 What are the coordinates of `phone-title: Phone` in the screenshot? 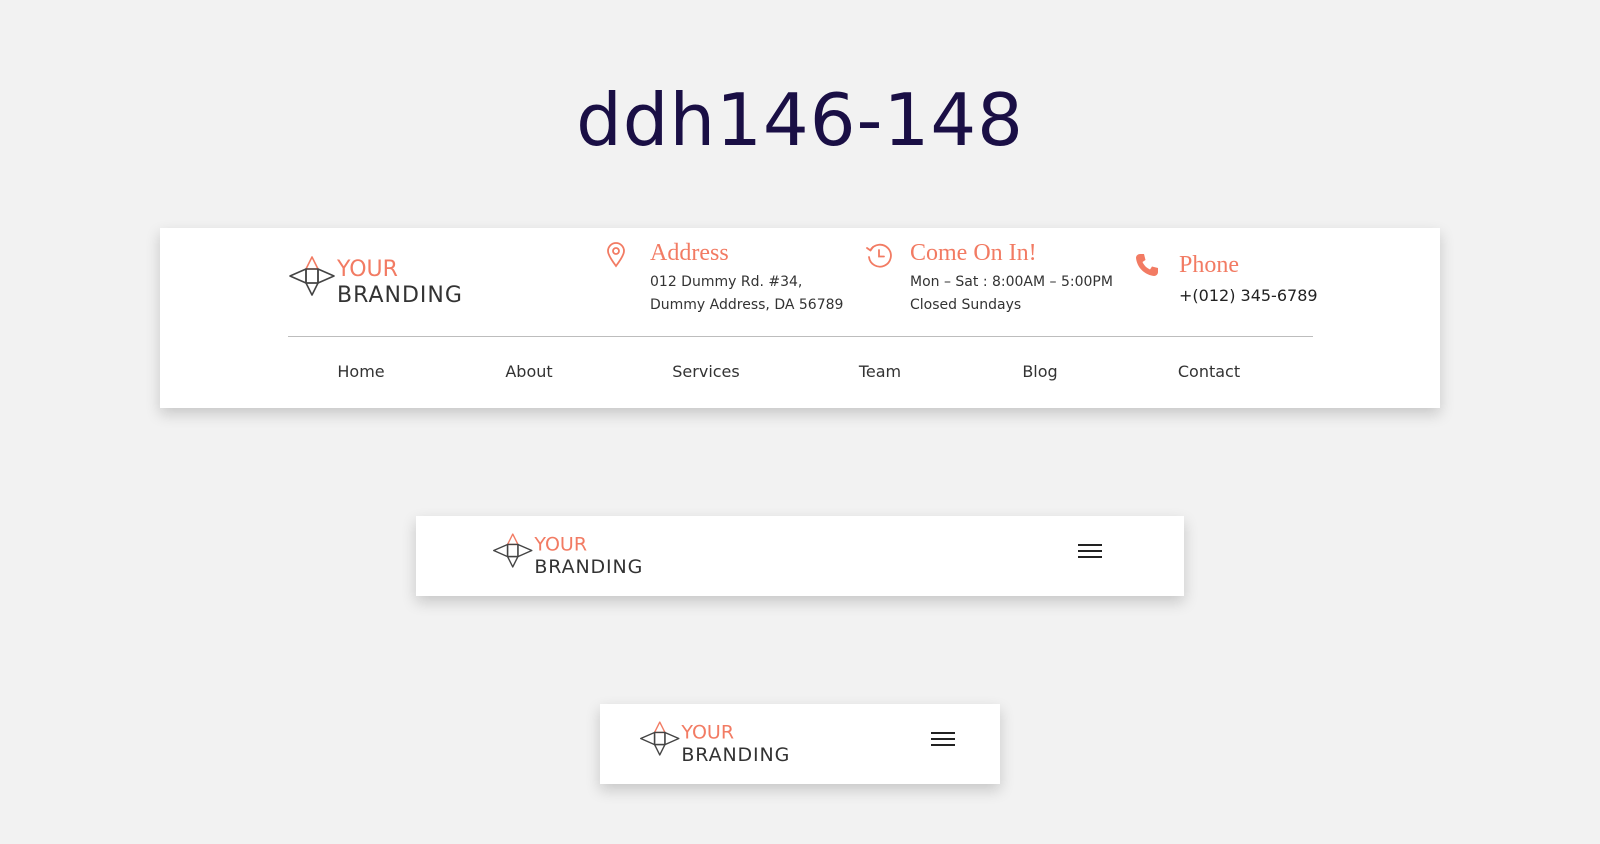 It's located at (1209, 265).